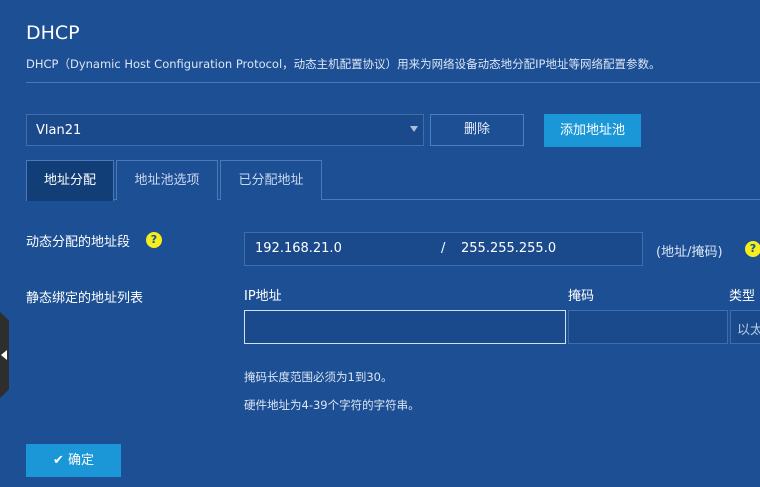  I want to click on address-pool-selected: Vlan21, so click(59, 130).